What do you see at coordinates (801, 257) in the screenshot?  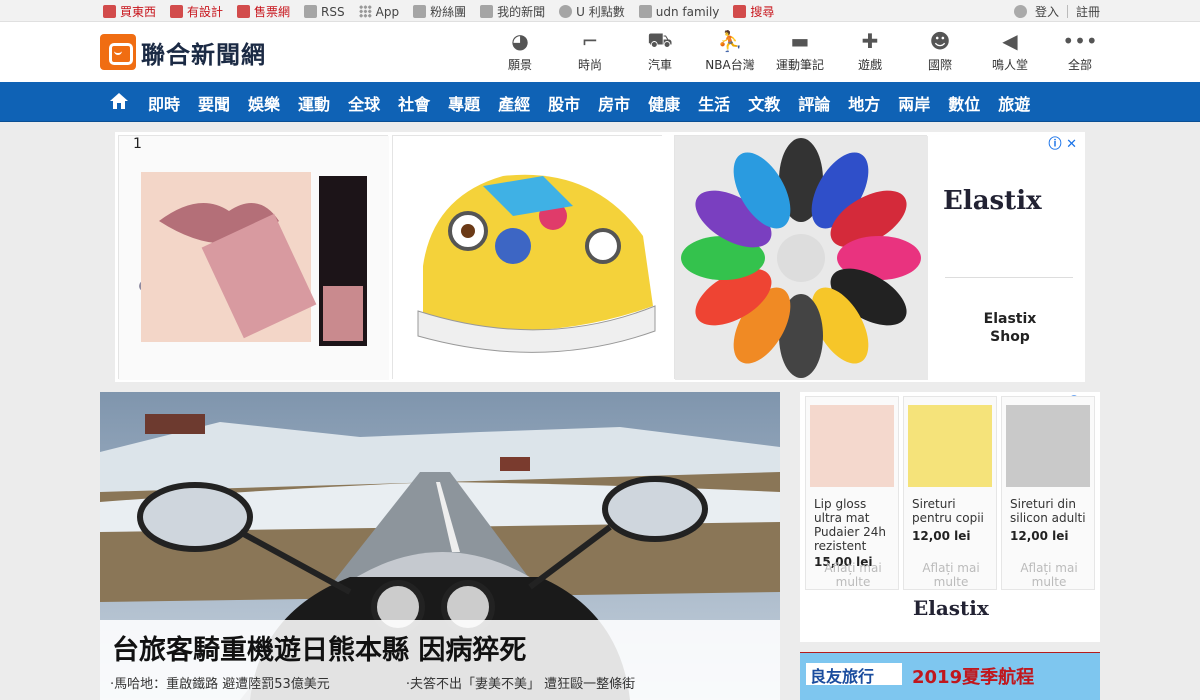 I see `ad-panel-laces` at bounding box center [801, 257].